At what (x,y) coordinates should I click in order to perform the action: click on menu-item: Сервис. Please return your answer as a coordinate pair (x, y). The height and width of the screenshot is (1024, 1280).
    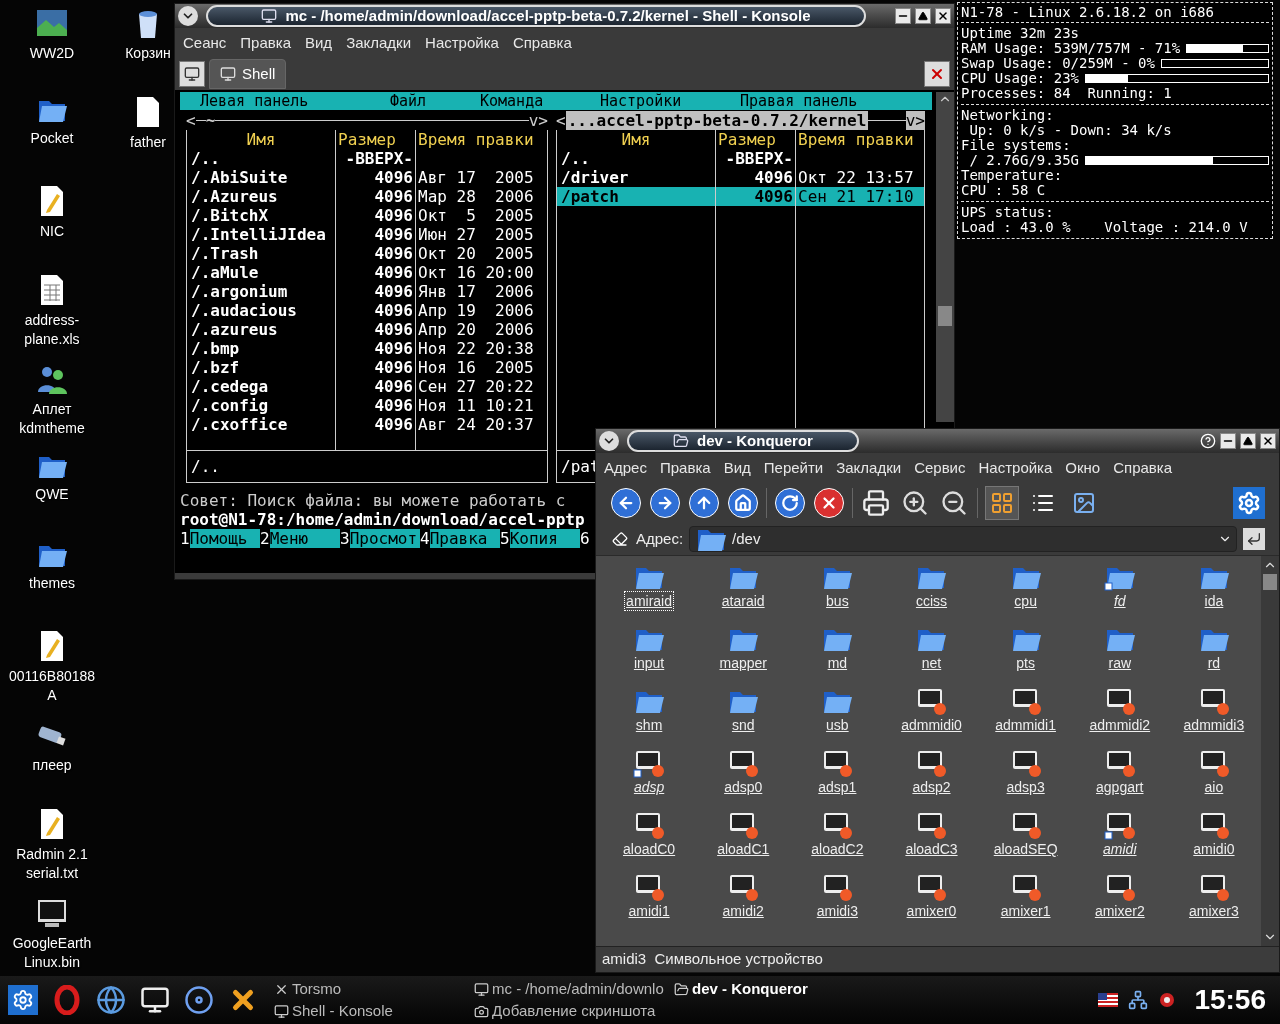
    Looking at the image, I should click on (940, 468).